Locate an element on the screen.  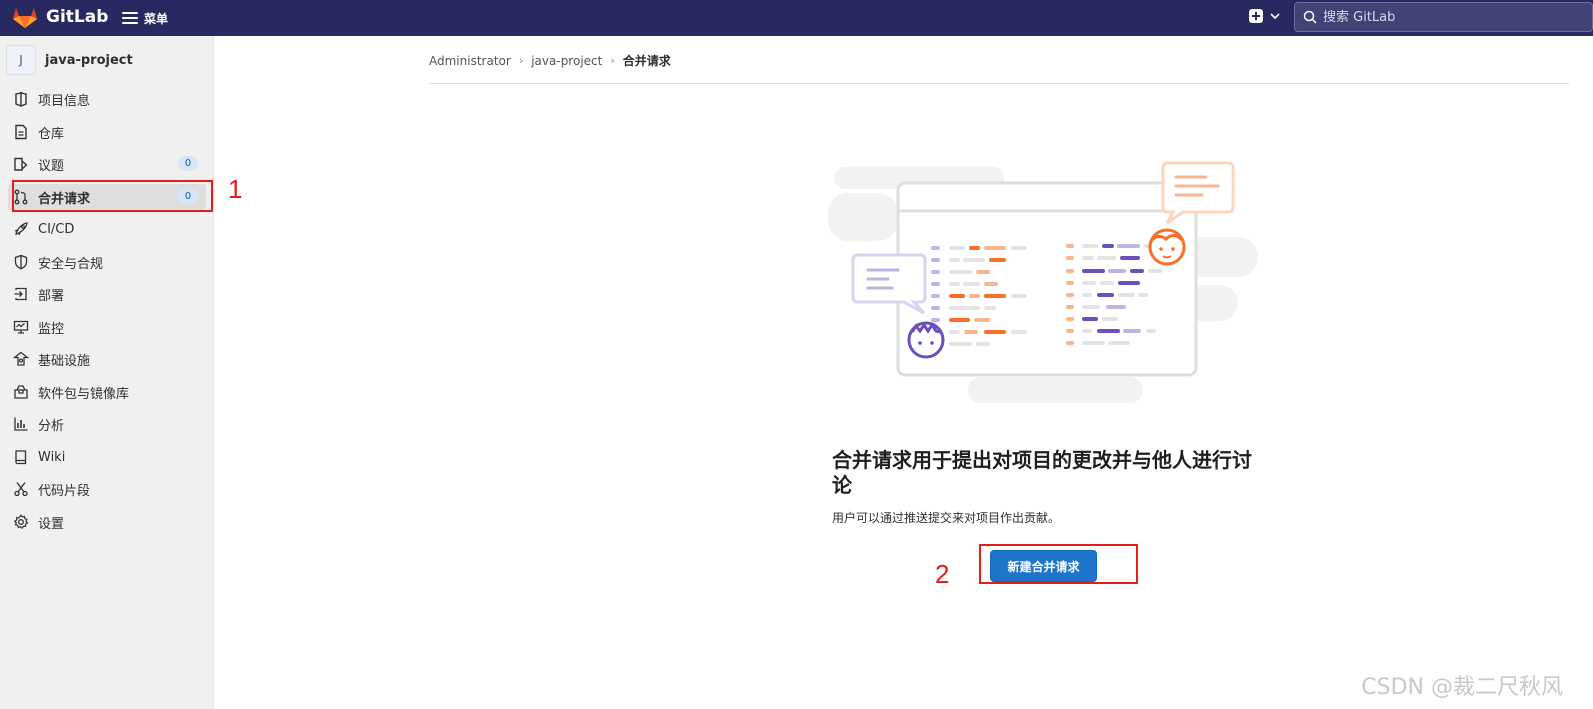
settings-icon is located at coordinates (21, 522).